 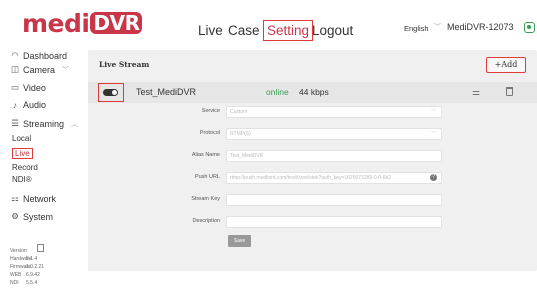 What do you see at coordinates (334, 112) in the screenshot?
I see `service-select: Custom ﹀` at bounding box center [334, 112].